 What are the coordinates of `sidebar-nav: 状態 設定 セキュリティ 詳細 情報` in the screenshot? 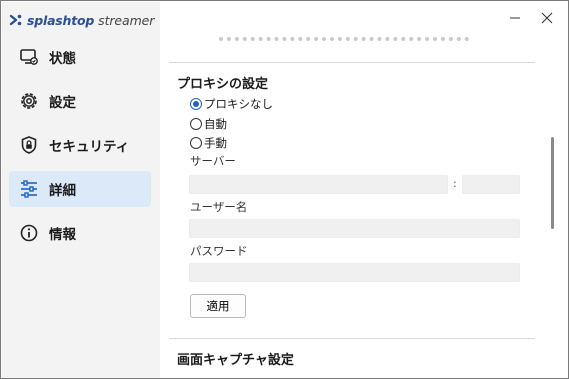 It's located at (80, 149).